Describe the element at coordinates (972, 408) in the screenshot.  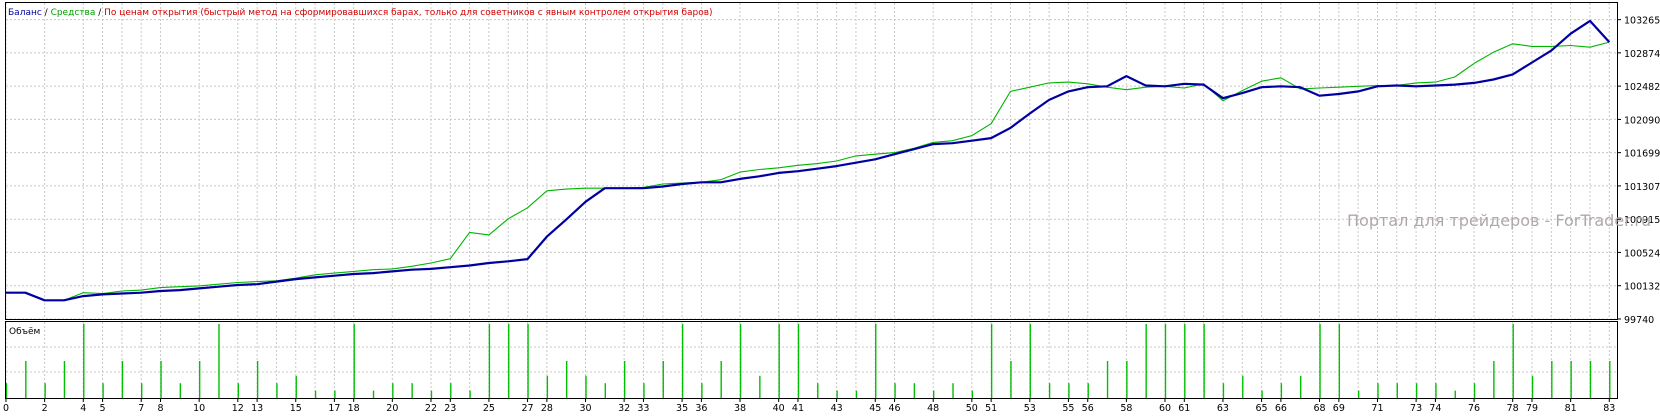
I see `x-tick-label: 50` at that location.